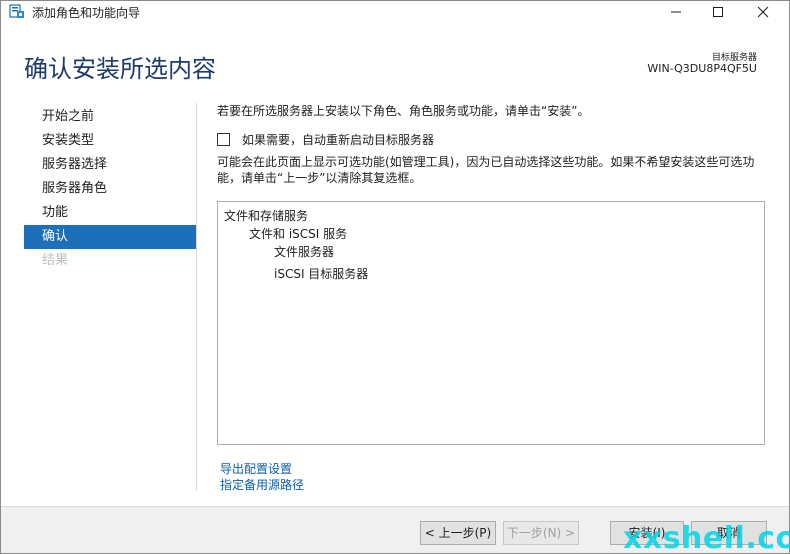 This screenshot has width=790, height=554. Describe the element at coordinates (321, 274) in the screenshot. I see `feature-iscsi-target-server: iSCSI 目标服务器` at that location.